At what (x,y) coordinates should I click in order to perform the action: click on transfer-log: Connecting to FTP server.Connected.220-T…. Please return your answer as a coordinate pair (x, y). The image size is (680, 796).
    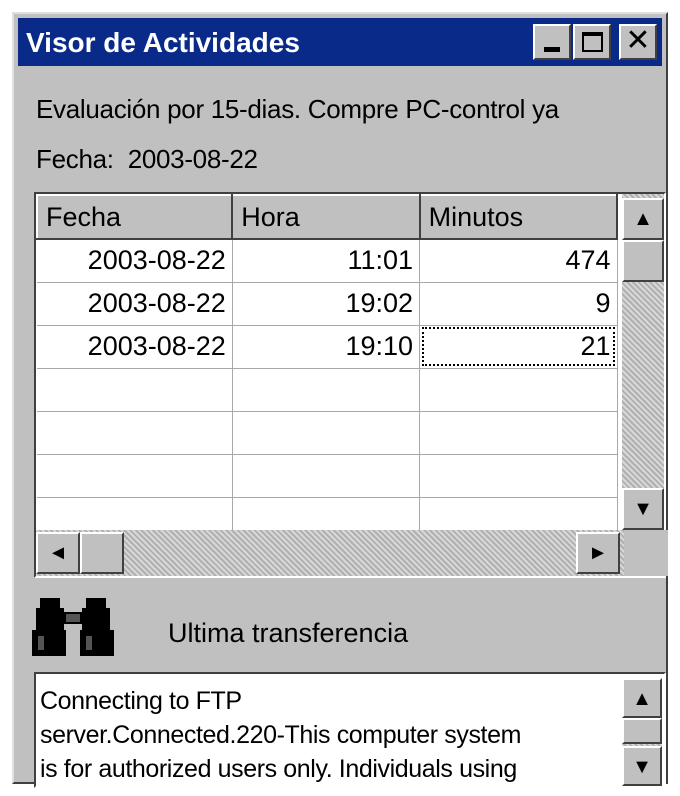
    Looking at the image, I should click on (350, 730).